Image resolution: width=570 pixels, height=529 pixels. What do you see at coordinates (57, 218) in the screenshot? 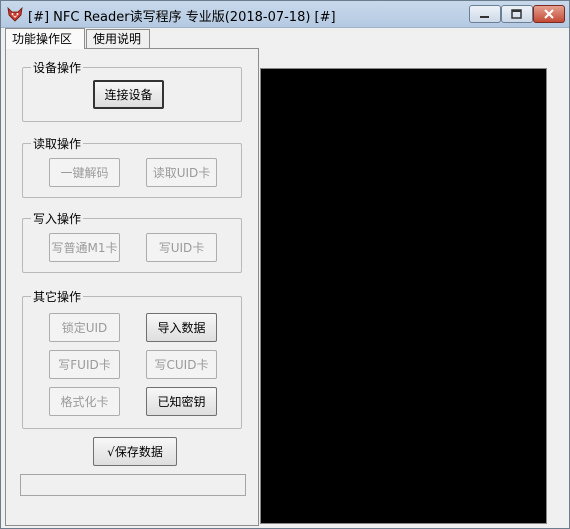
I see `group-write-label: 写入操作` at bounding box center [57, 218].